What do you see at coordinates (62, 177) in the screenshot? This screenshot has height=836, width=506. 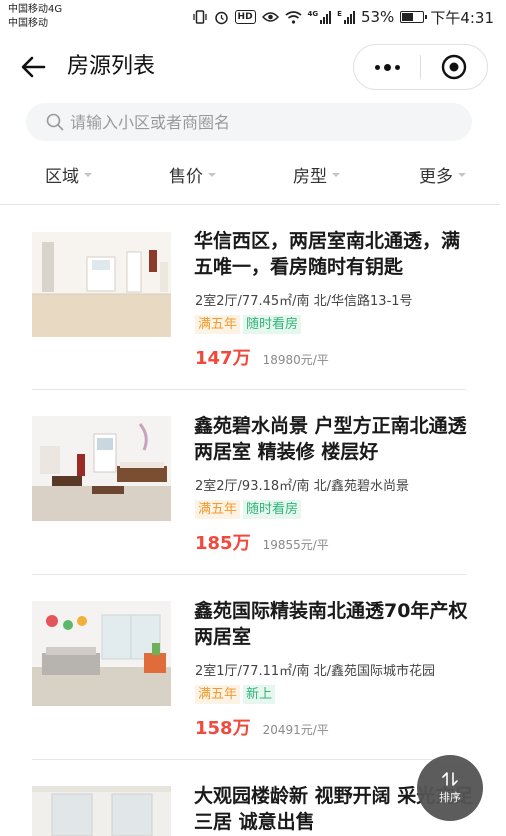 I see `filter-label: 区域` at bounding box center [62, 177].